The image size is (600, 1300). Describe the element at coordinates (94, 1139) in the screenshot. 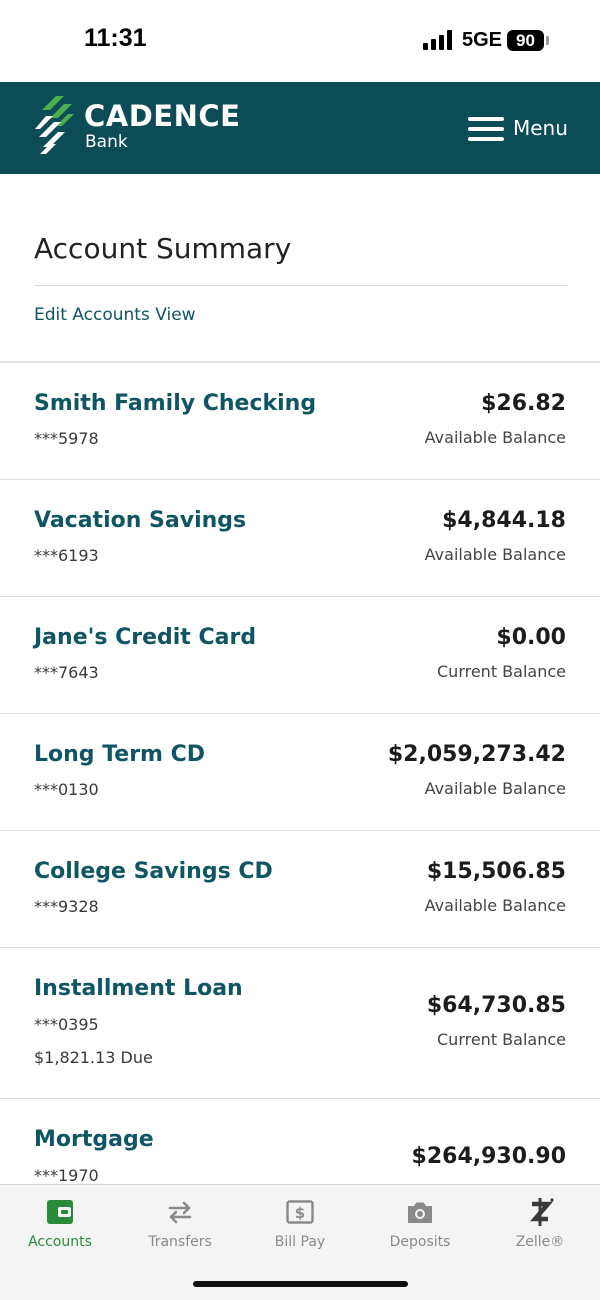

I see `account-name: Mortgage` at that location.